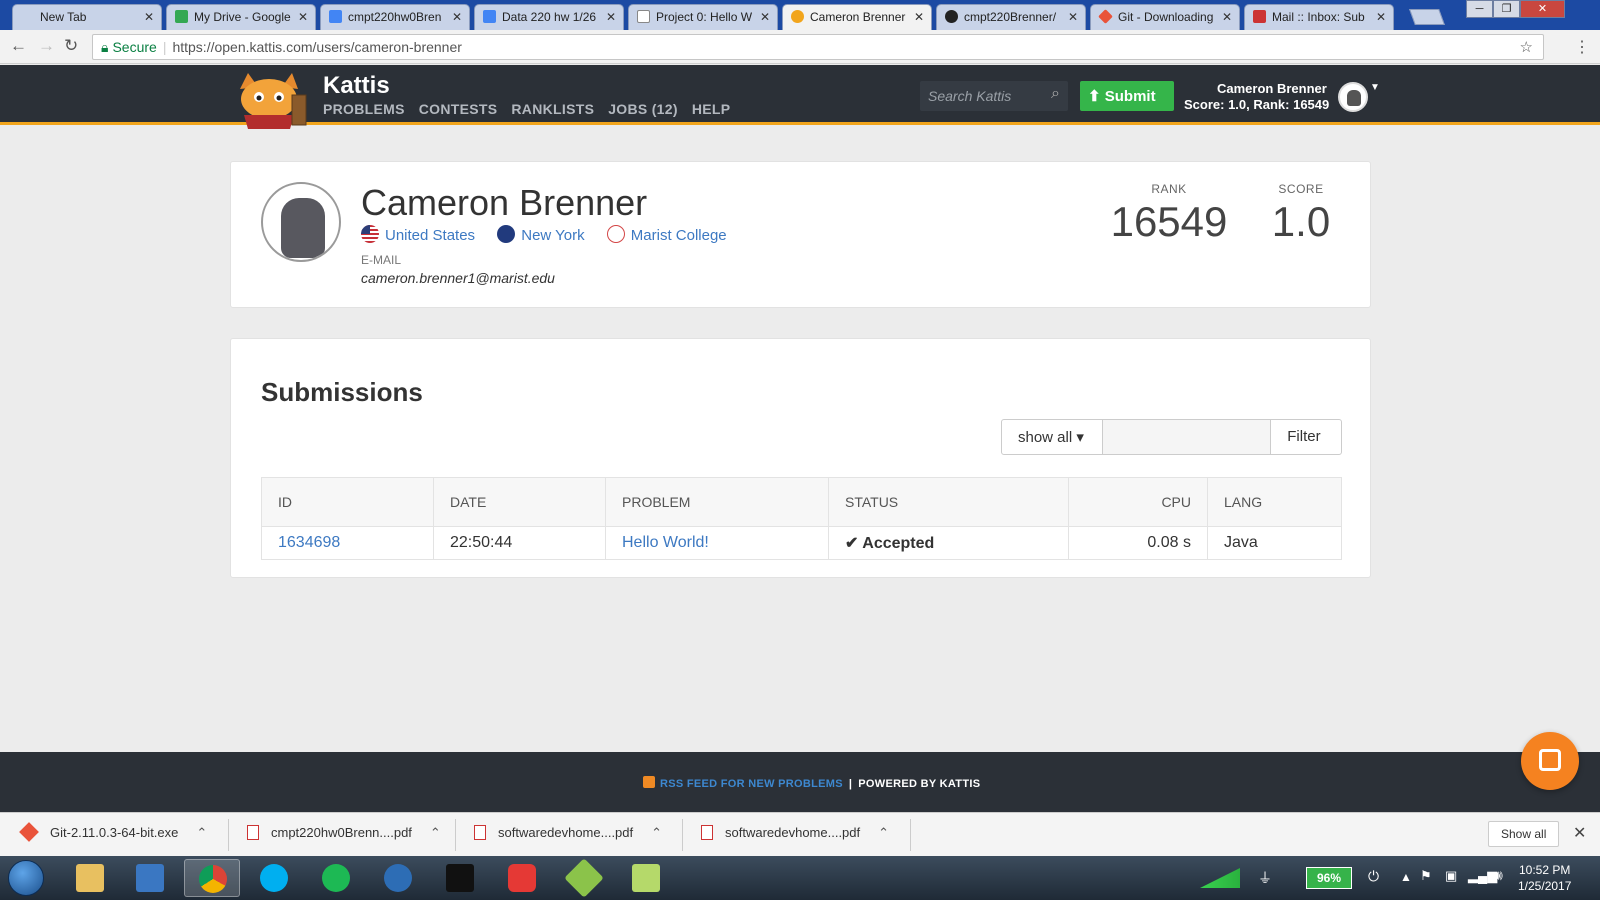 The height and width of the screenshot is (900, 1600). I want to click on system-clock: 10:52 PM 1/25/2017, so click(1544, 878).